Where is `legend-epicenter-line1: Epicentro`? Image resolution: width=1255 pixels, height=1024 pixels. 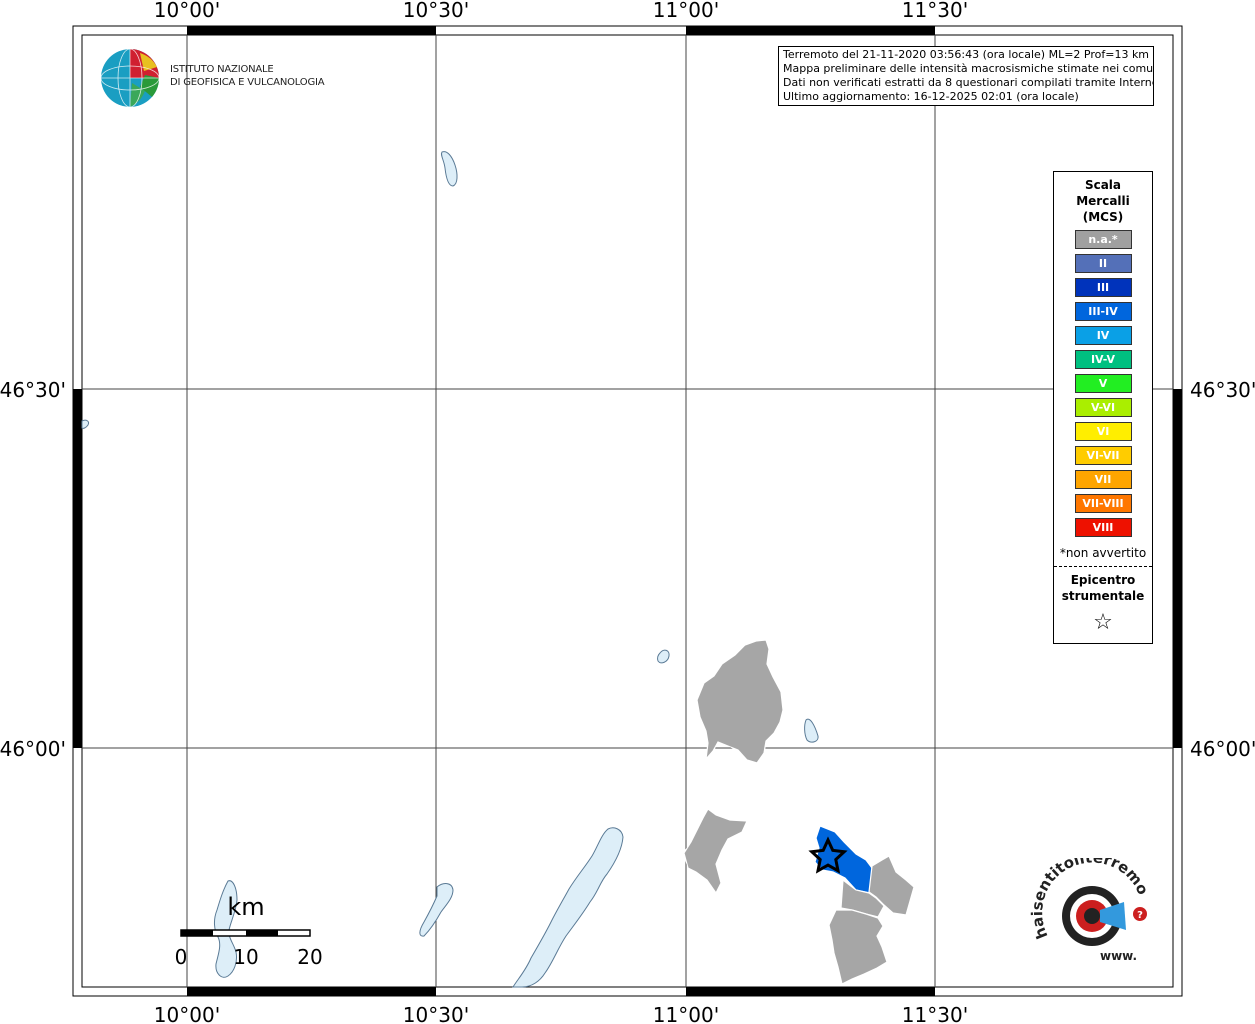 legend-epicenter-line1: Epicentro is located at coordinates (1103, 580).